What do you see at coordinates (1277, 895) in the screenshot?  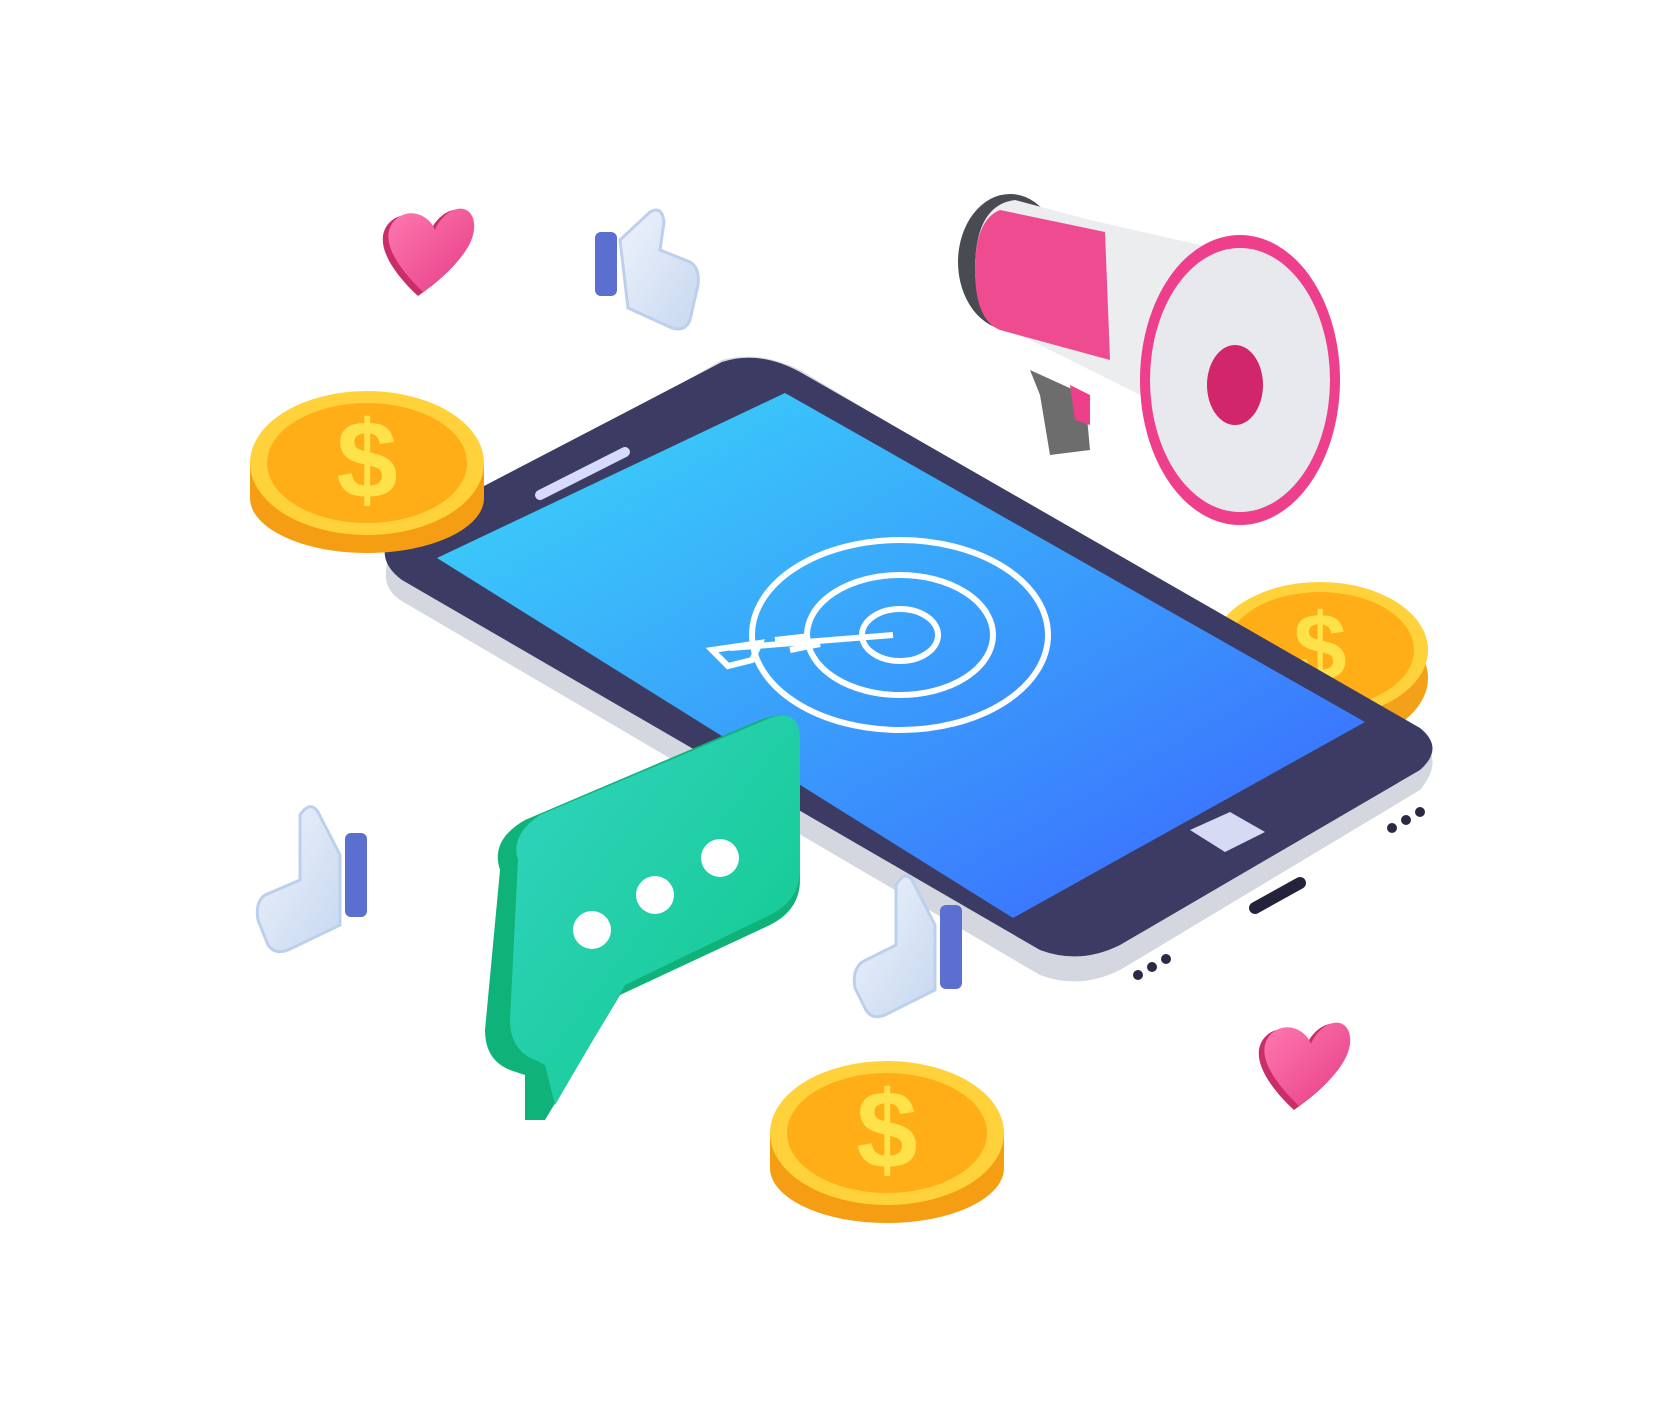 I see `charging-port` at bounding box center [1277, 895].